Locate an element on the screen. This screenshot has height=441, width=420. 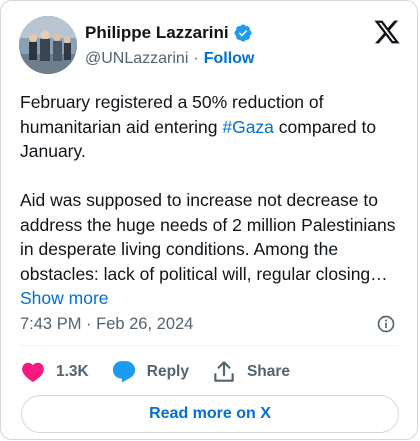
tweet-meta: 7:43 PM · Feb 26, 2024 is located at coordinates (208, 324).